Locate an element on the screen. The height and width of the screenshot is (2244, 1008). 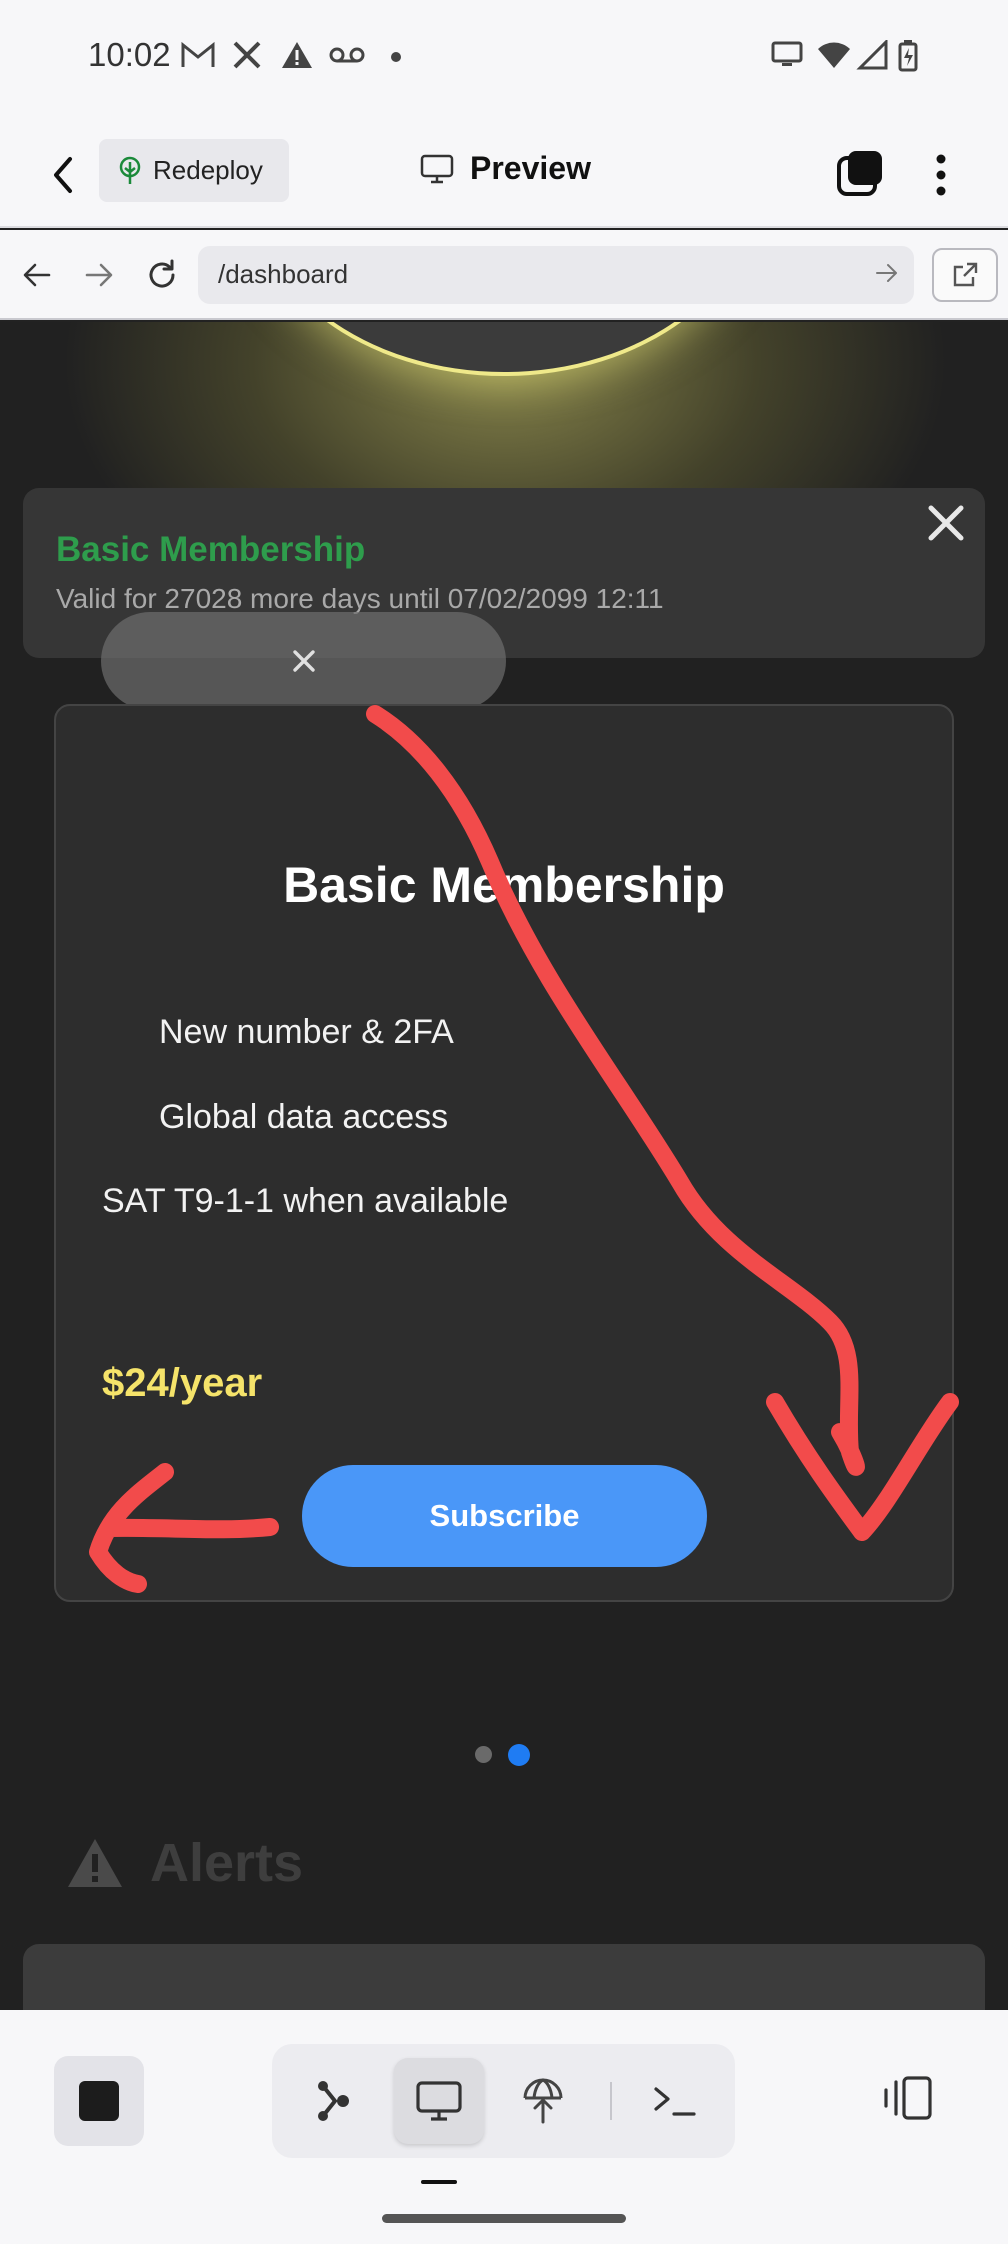
arrow-right-icon is located at coordinates (99, 275).